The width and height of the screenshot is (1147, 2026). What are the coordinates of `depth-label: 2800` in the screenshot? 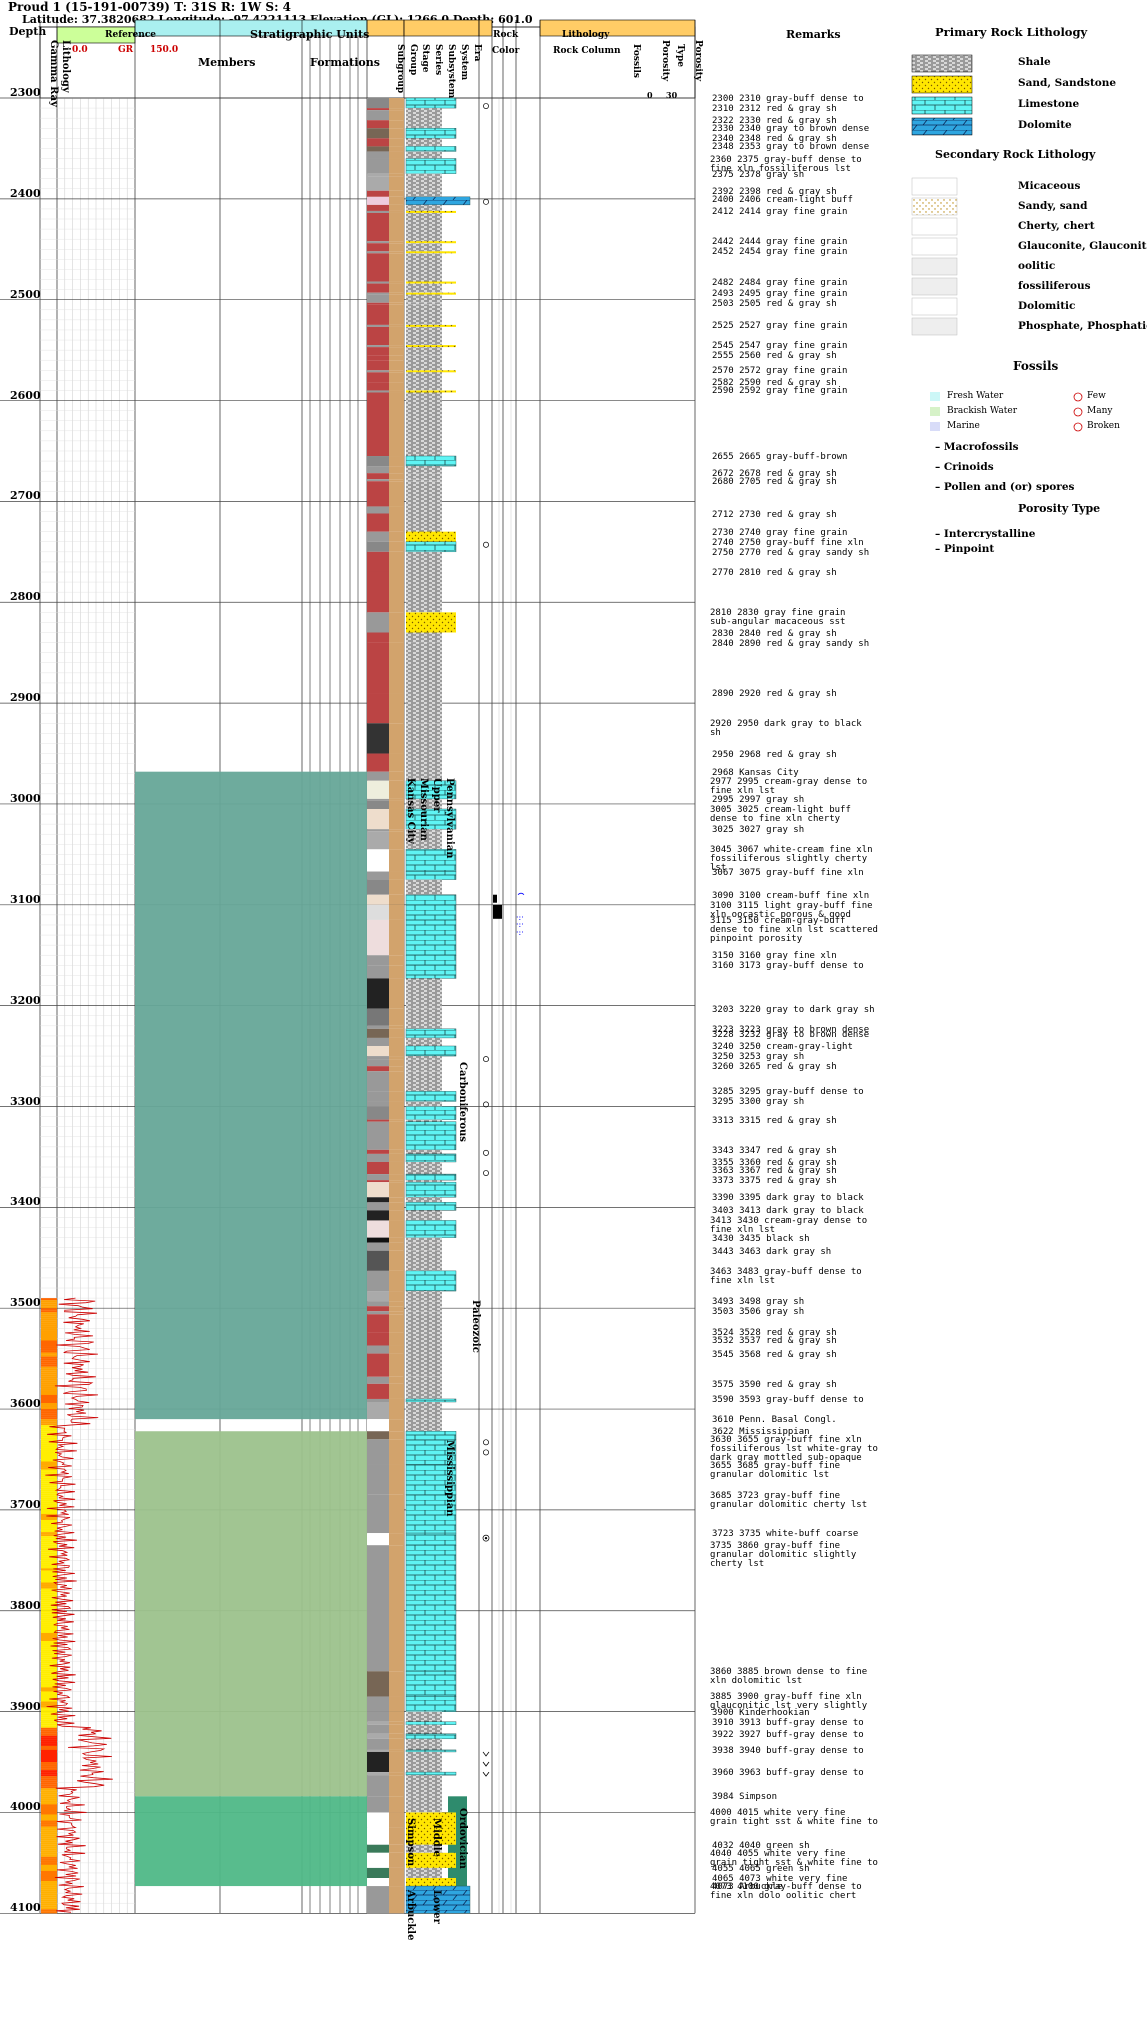 It's located at (25, 597).